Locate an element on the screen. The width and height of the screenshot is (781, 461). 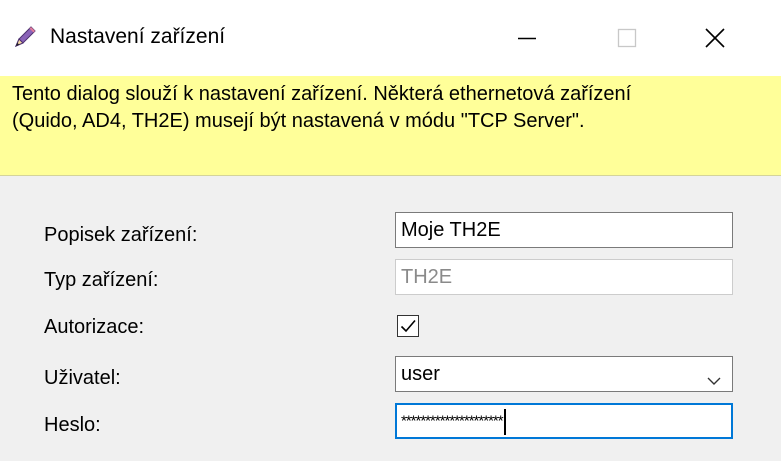
password-mask: ********************* is located at coordinates (452, 421).